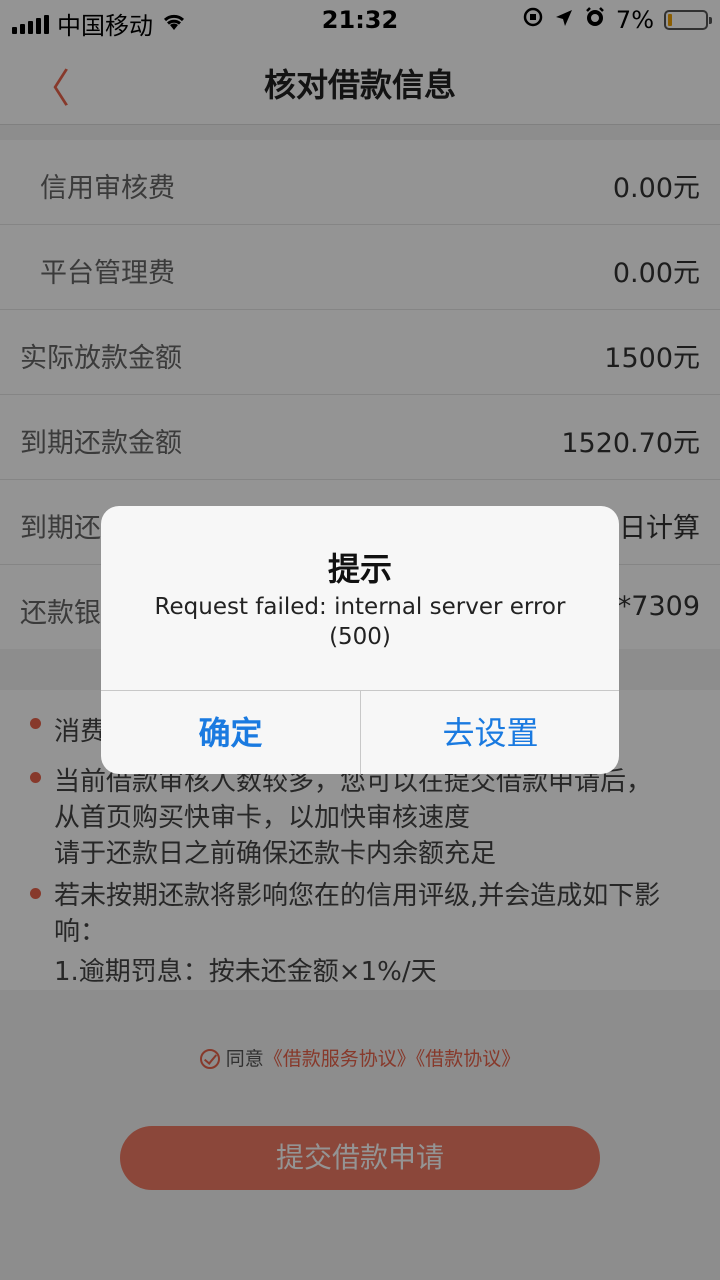 This screenshot has width=720, height=1280. What do you see at coordinates (489, 732) in the screenshot?
I see `settings-button: 去设置` at bounding box center [489, 732].